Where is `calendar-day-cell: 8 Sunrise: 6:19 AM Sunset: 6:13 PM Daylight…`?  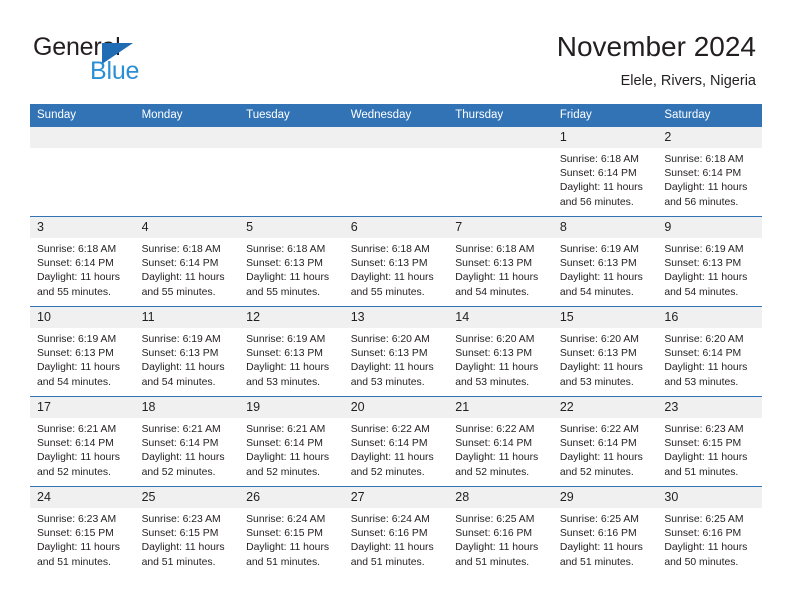
calendar-day-cell: 8 Sunrise: 6:19 AM Sunset: 6:13 PM Daylight… is located at coordinates (605, 261).